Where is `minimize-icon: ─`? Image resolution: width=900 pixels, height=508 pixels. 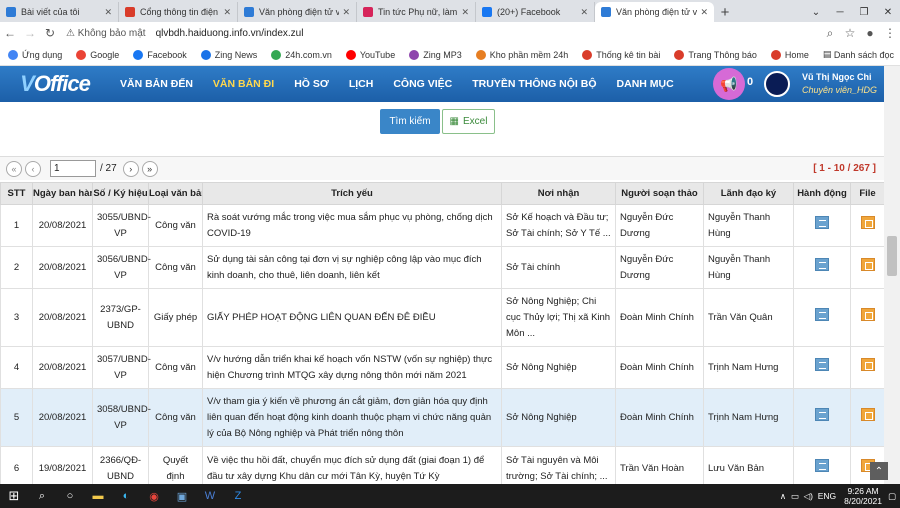
minimize-icon: ─ is located at coordinates (840, 12).